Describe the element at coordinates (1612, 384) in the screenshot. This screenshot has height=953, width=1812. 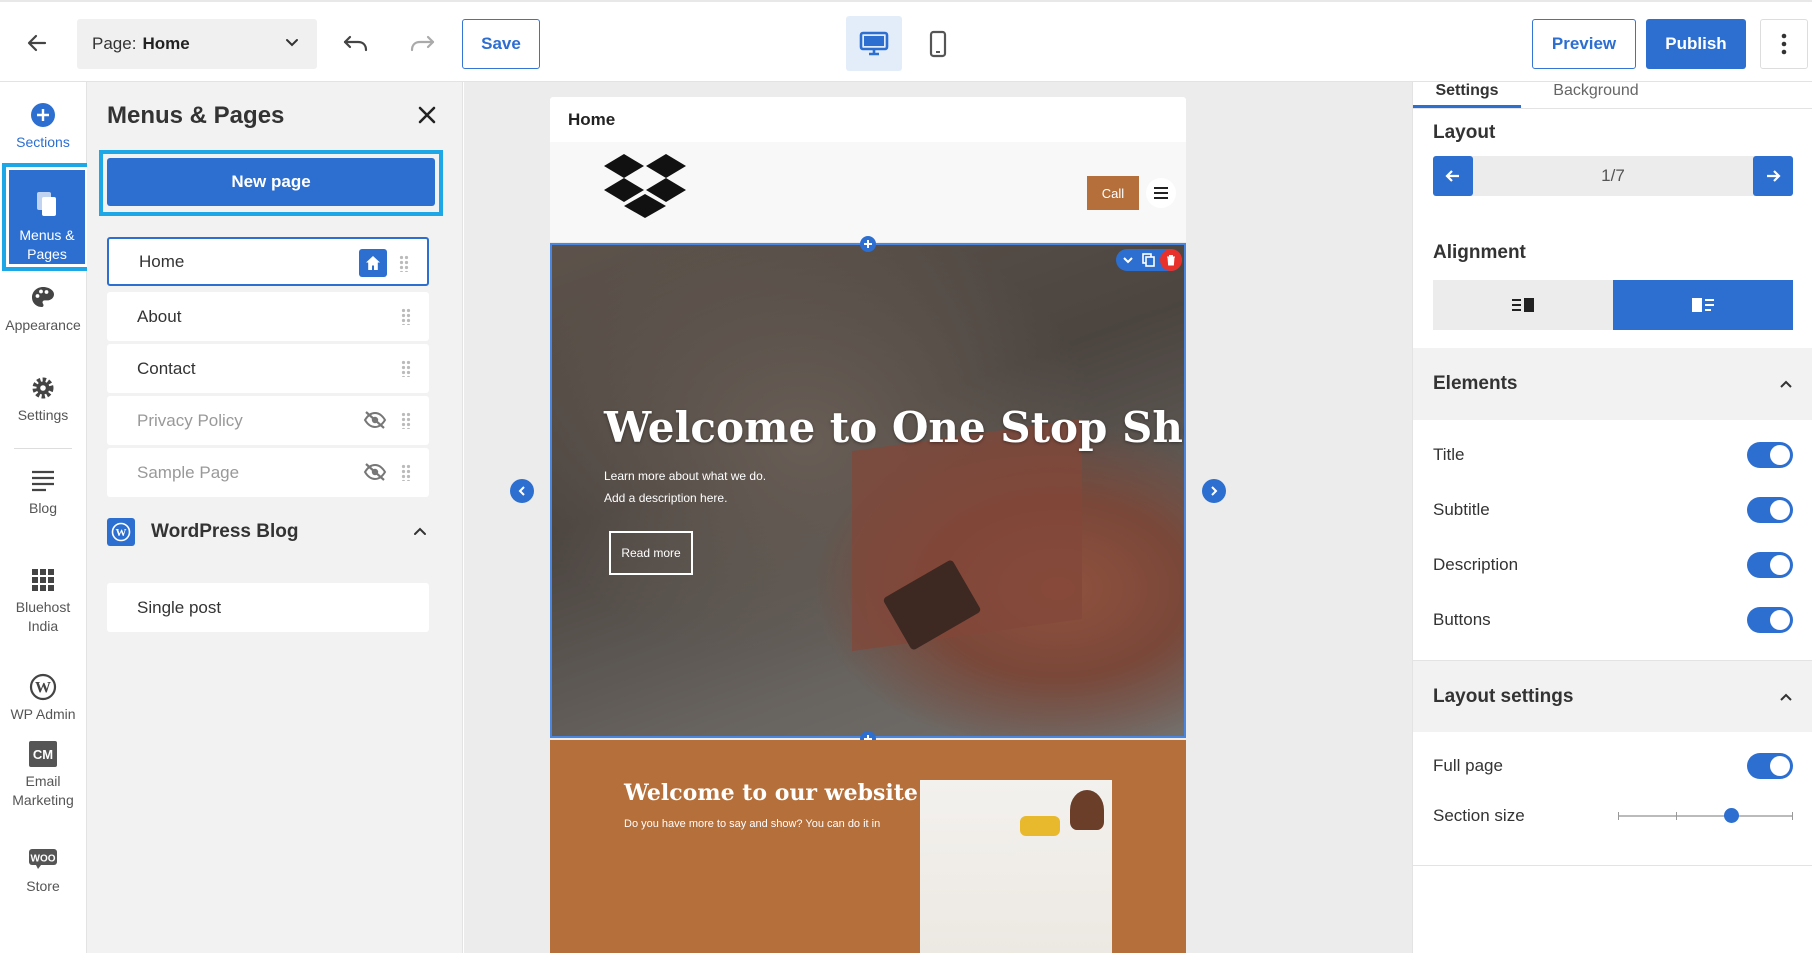
I see `elements-section-header: Elements` at that location.